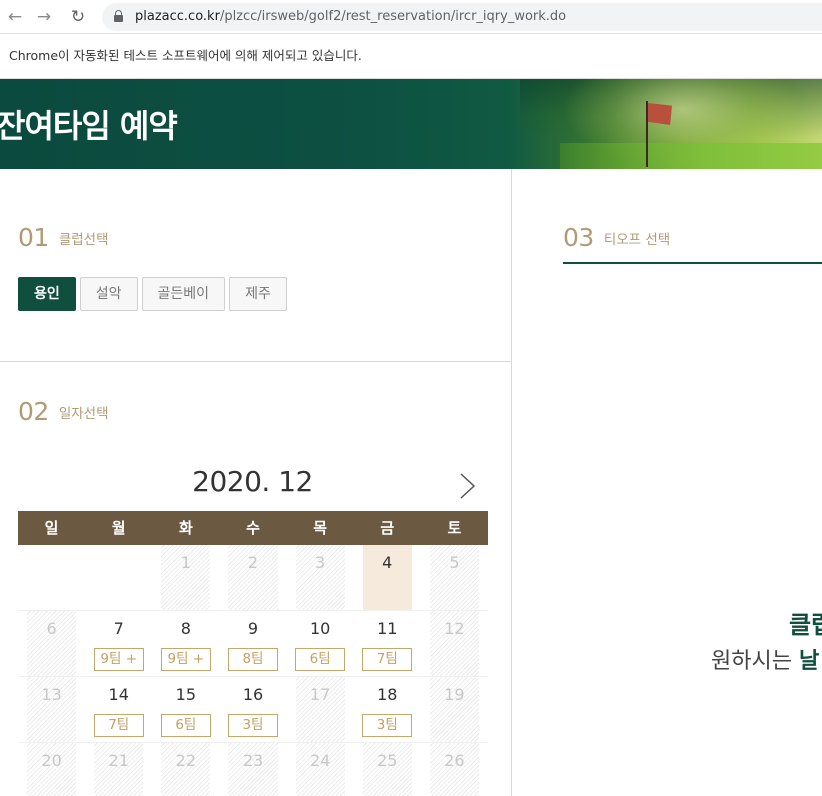  Describe the element at coordinates (253, 578) in the screenshot. I see `calendar-week-row: 1 2 3 4 5` at that location.